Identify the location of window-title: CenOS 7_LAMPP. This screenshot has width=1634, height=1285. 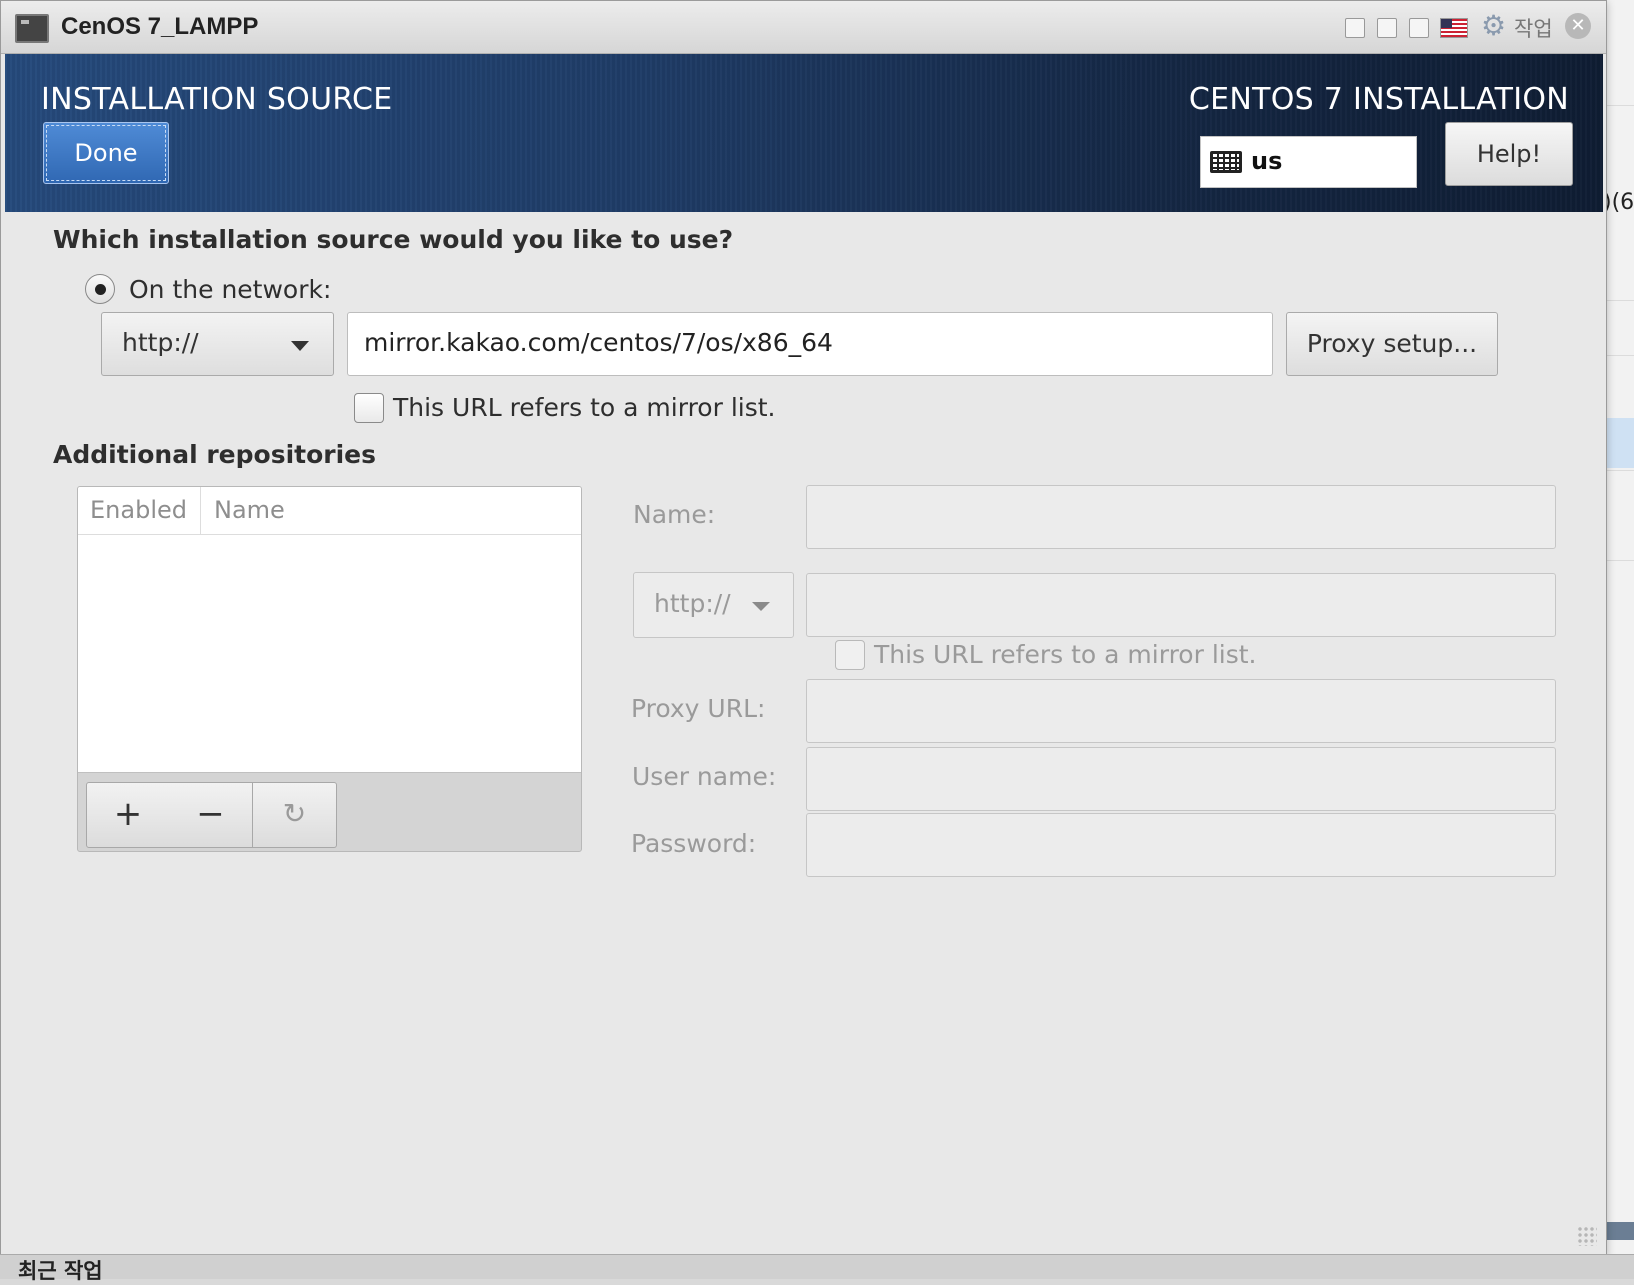
(160, 26).